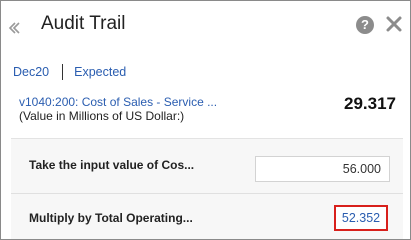 The width and height of the screenshot is (411, 240). Describe the element at coordinates (63, 72) in the screenshot. I see `breadcrumb-divider` at that location.